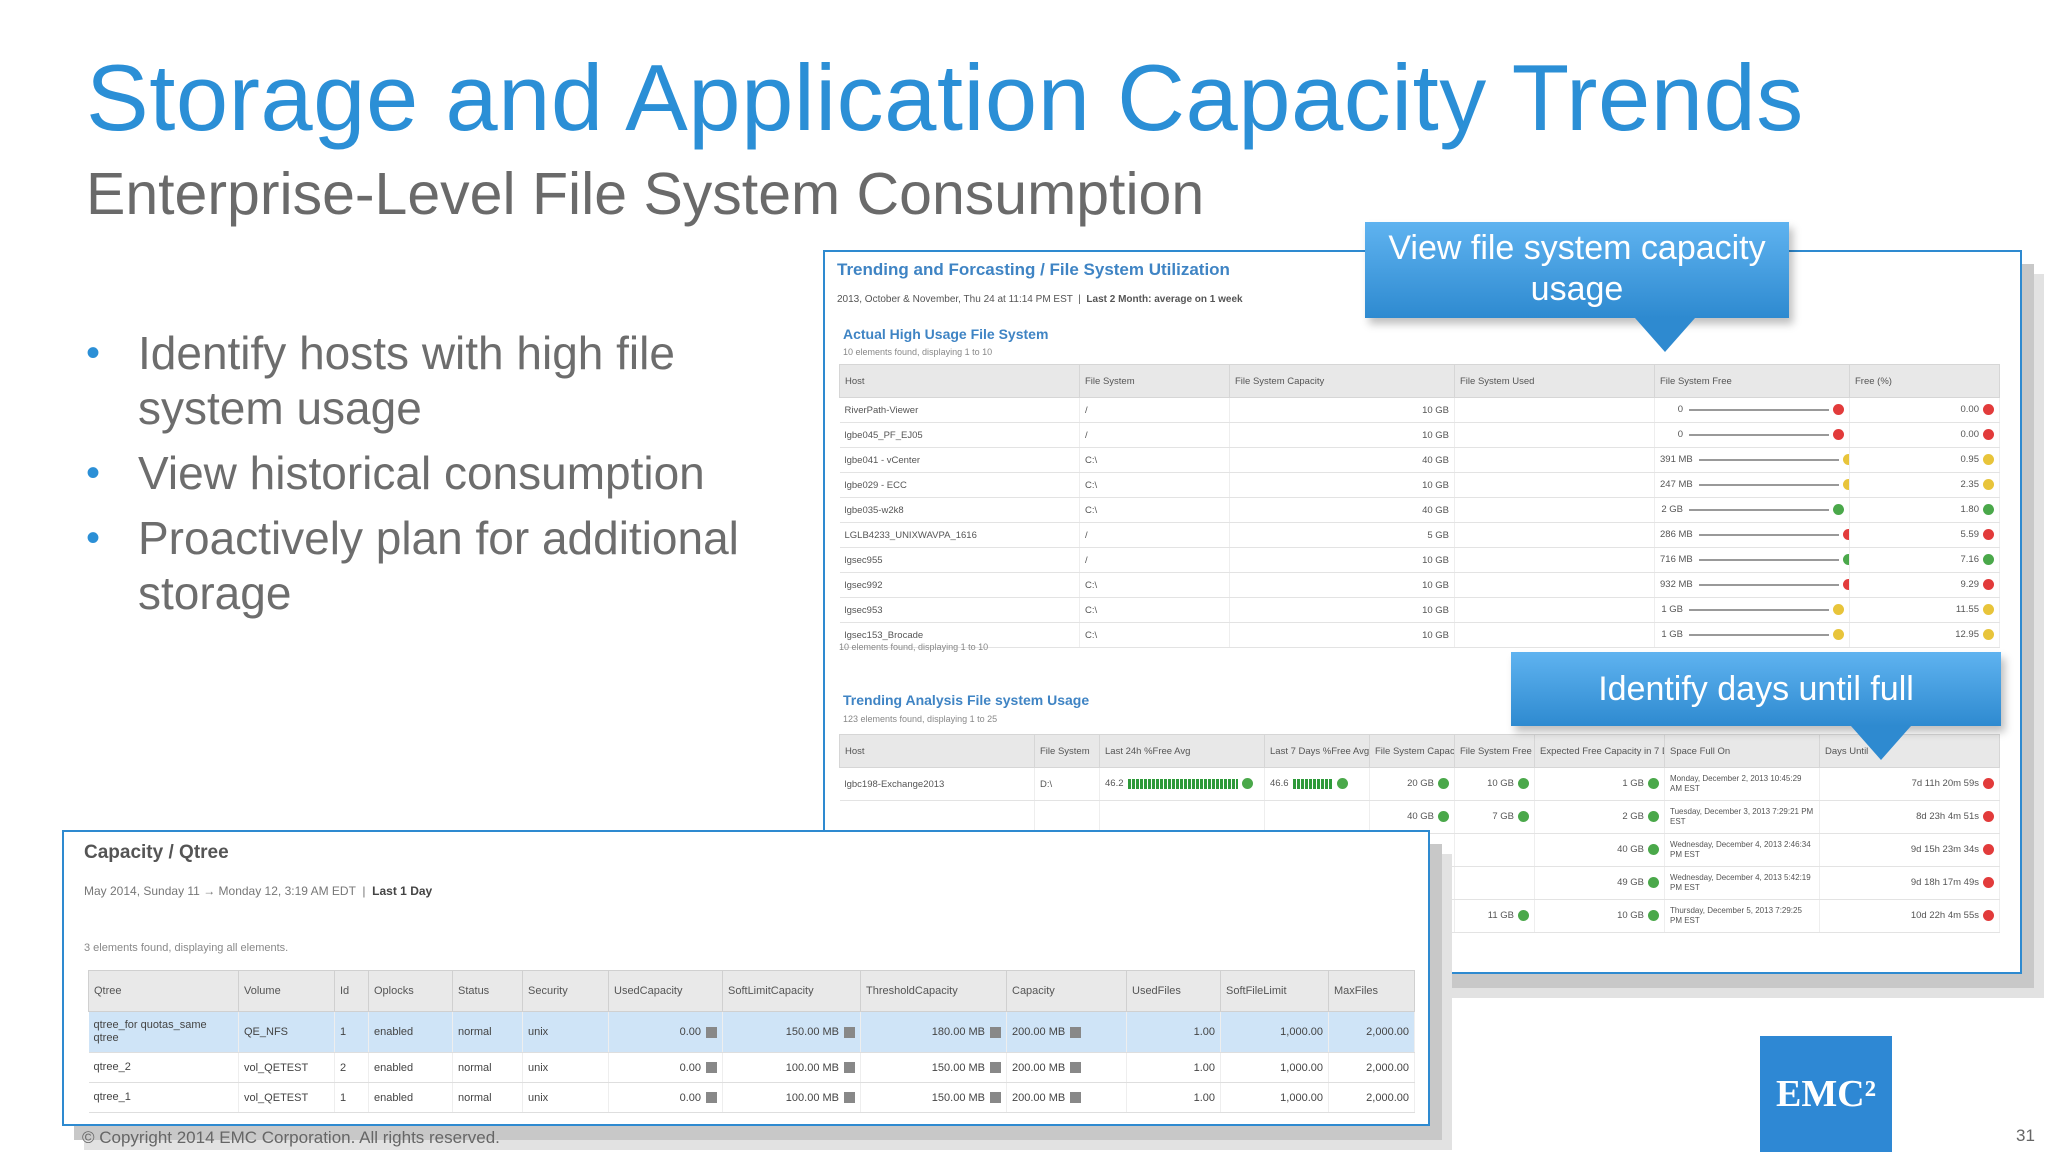  Describe the element at coordinates (1419, 635) in the screenshot. I see `table-row: lgsec153_Brocade C:\ 10 GB 1 GB 12.95` at that location.